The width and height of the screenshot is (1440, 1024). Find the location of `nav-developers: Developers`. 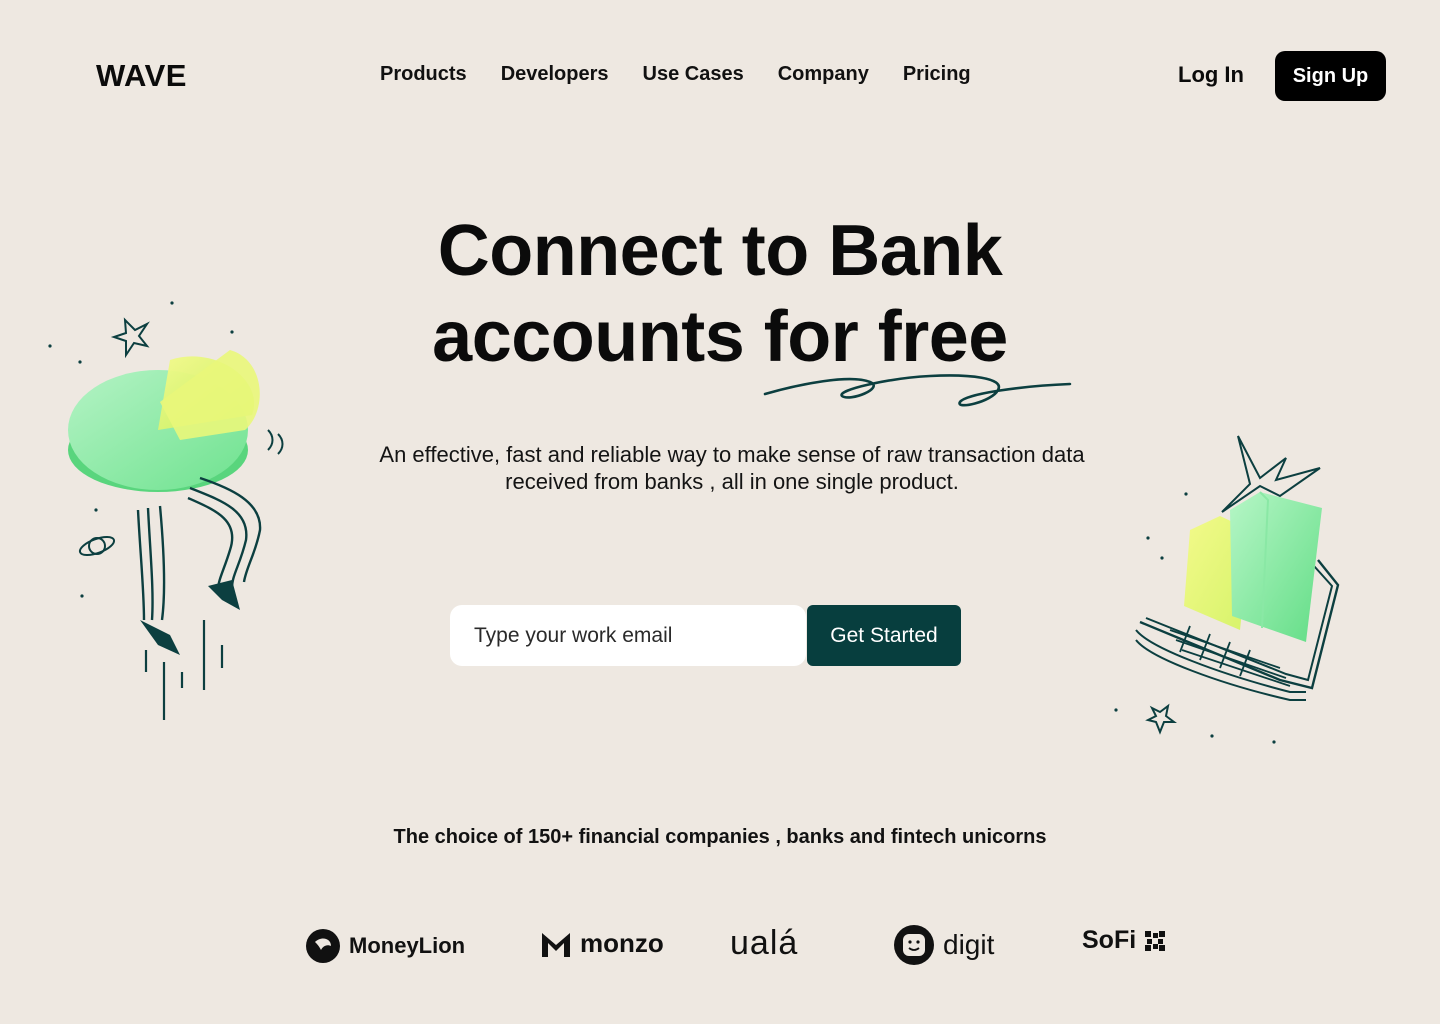

nav-developers: Developers is located at coordinates (555, 74).